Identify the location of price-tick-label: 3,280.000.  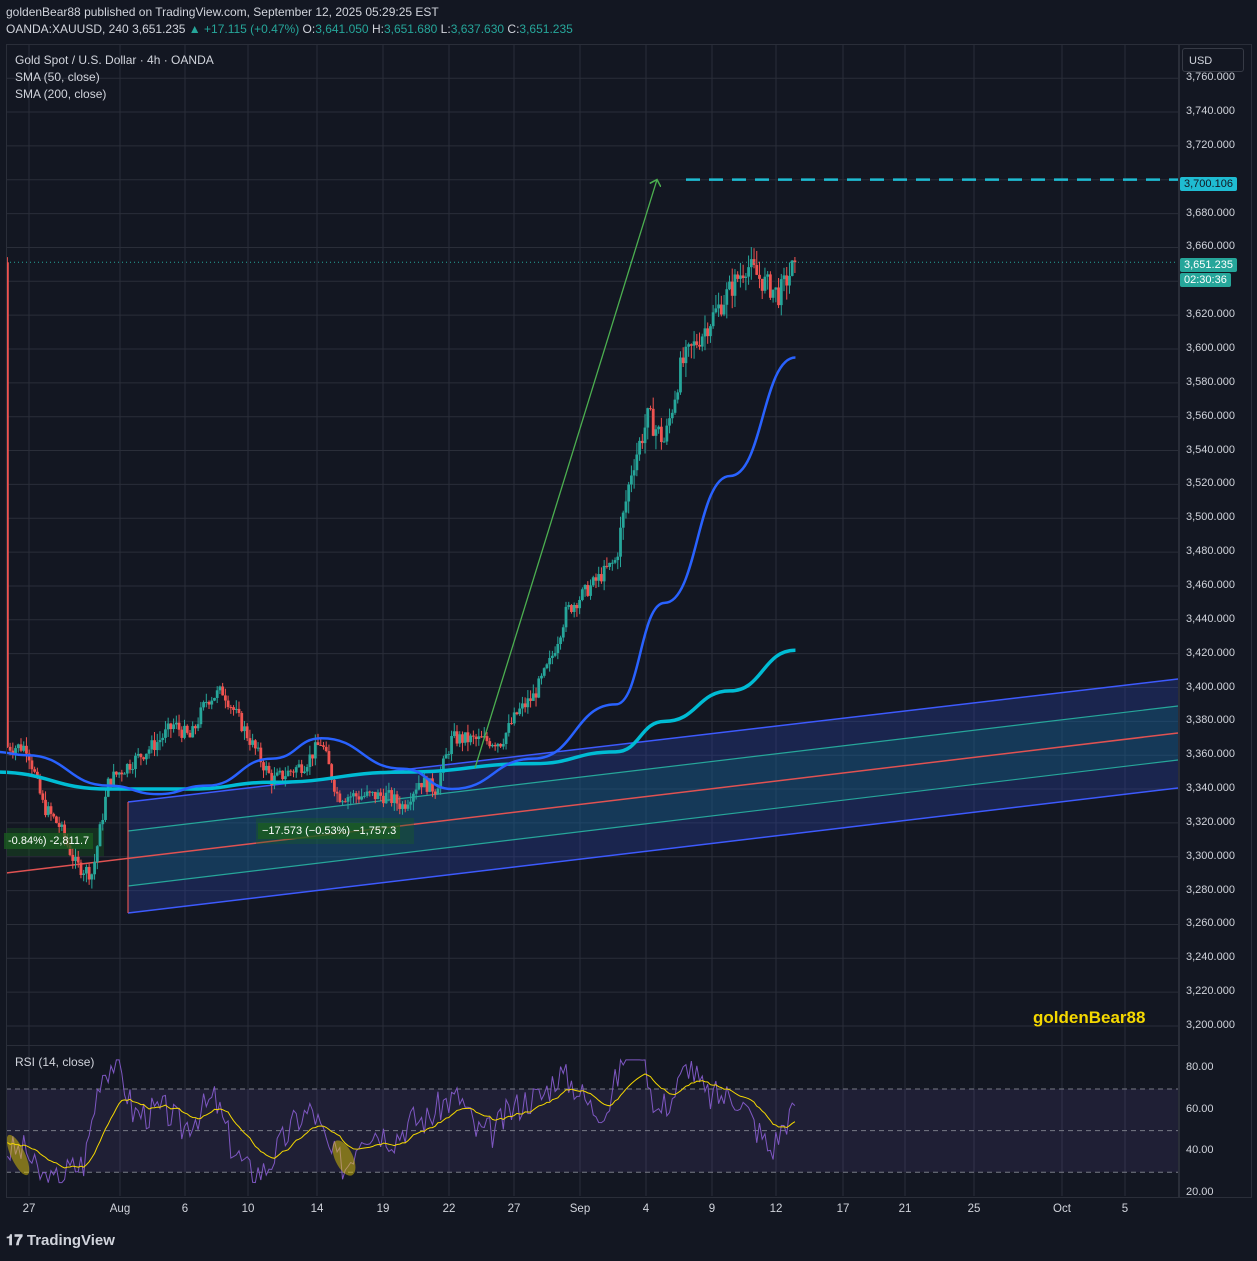
(1210, 889).